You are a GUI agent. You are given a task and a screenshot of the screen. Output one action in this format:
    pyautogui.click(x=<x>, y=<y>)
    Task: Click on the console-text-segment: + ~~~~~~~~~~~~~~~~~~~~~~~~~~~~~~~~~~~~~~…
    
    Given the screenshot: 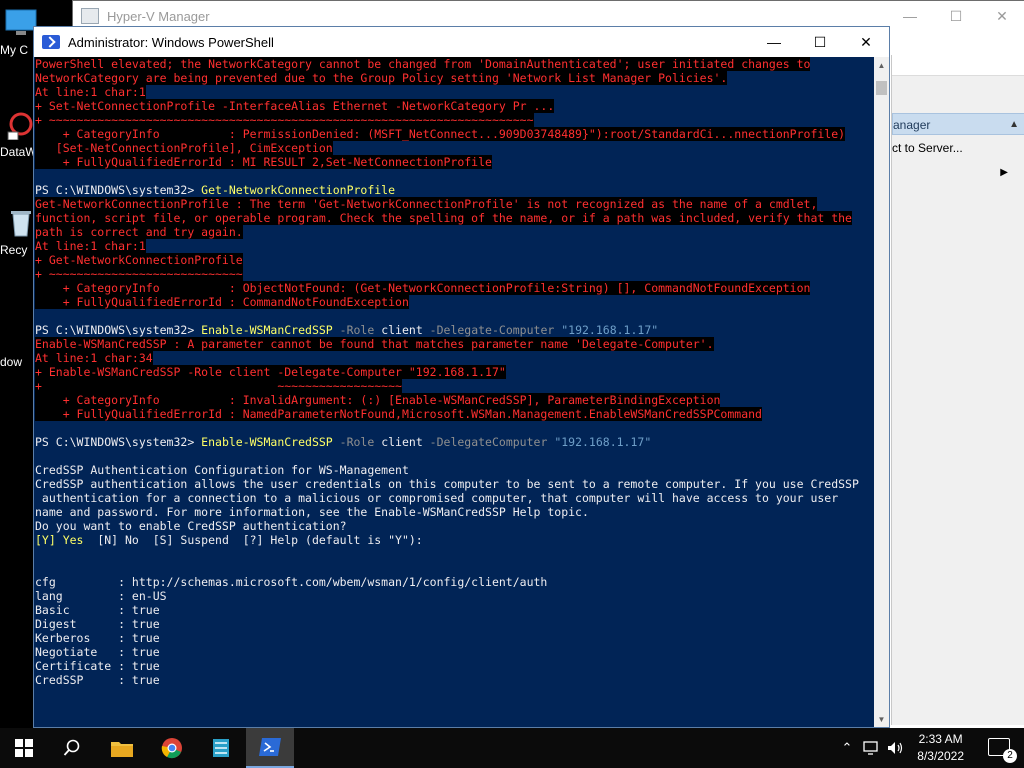 What is the action you would take?
    pyautogui.click(x=284, y=120)
    